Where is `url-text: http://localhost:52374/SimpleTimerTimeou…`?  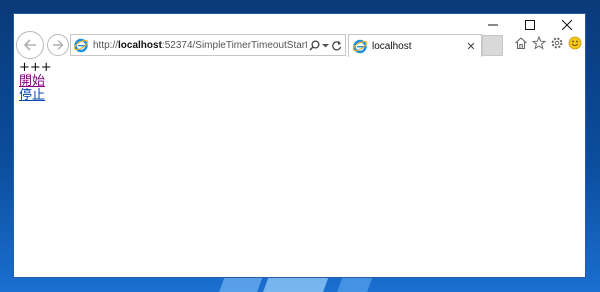 url-text: http://localhost:52374/SimpleTimerTimeou… is located at coordinates (200, 45).